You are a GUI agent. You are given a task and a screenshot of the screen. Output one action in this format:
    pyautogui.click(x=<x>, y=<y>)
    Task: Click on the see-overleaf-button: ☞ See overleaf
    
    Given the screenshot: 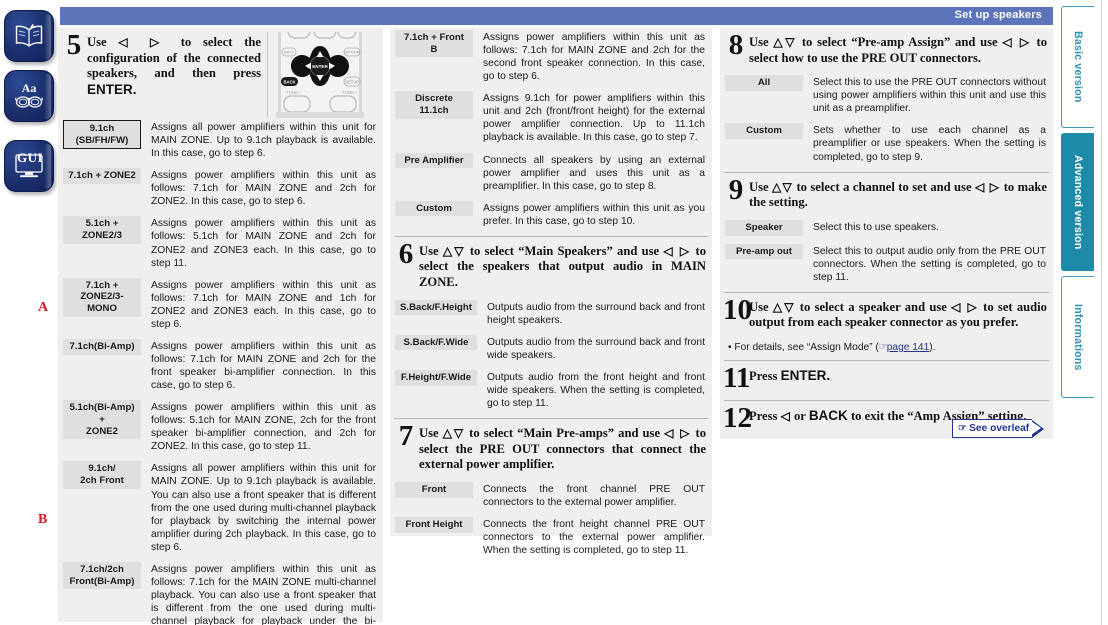 What is the action you would take?
    pyautogui.click(x=998, y=428)
    